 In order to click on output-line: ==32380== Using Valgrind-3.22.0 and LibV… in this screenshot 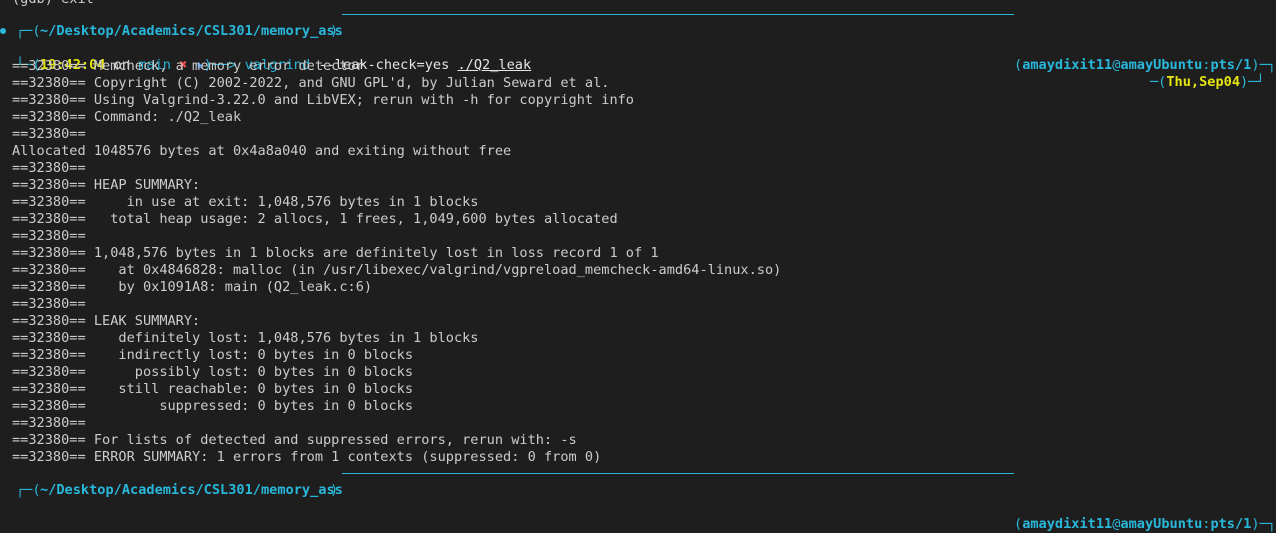, I will do `click(323, 100)`.